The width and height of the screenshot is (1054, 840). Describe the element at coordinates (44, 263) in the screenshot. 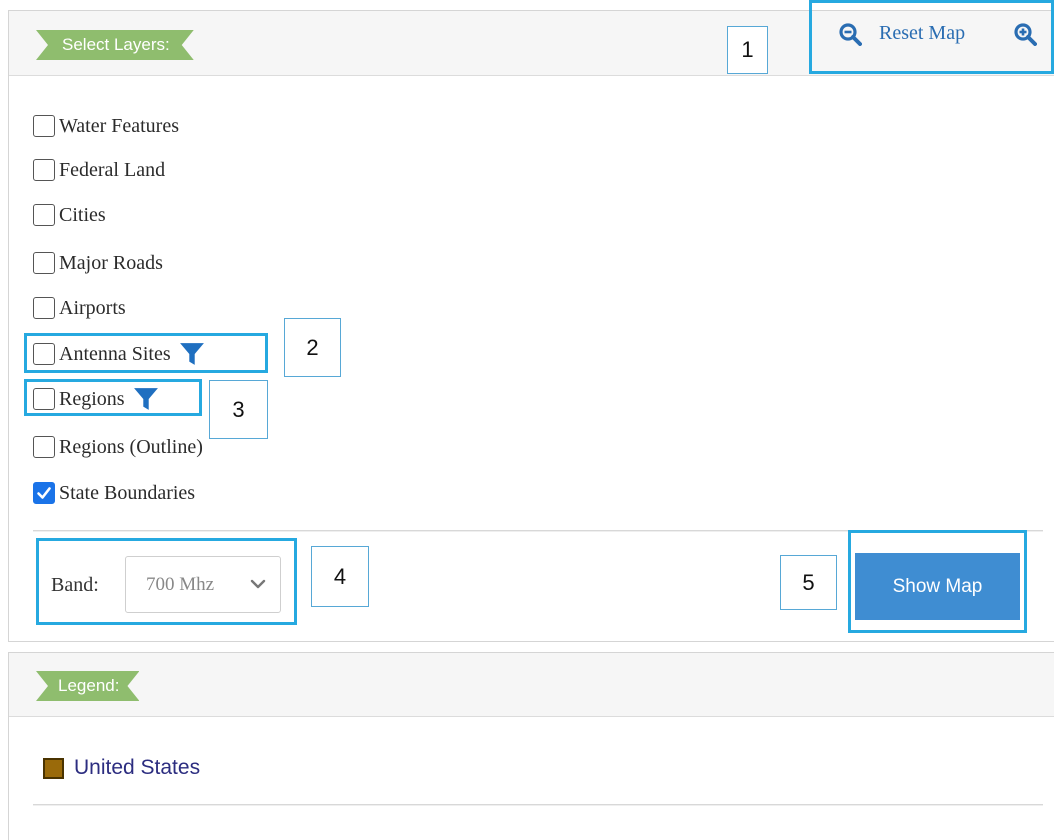

I see `major-roads-checkbox` at that location.